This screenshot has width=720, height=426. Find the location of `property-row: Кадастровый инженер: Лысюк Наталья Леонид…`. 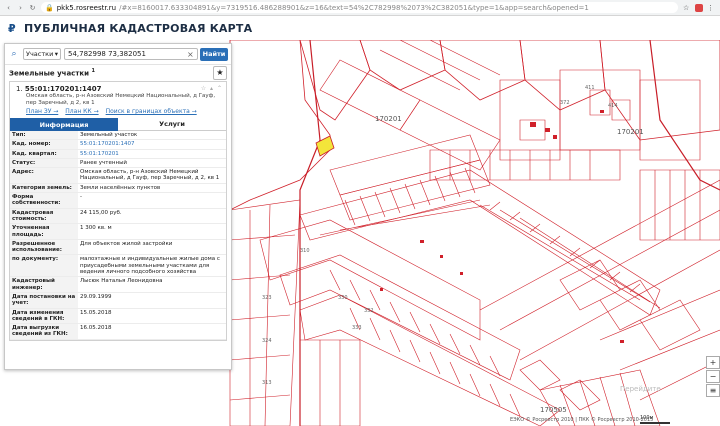

property-row: Кадастровый инженер: Лысюк Наталья Леонид… is located at coordinates (118, 284).